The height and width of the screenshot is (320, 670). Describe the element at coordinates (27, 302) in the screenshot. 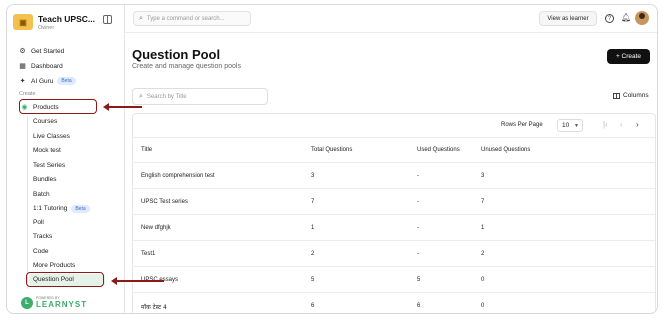

I see `learnyst-logo: L` at that location.